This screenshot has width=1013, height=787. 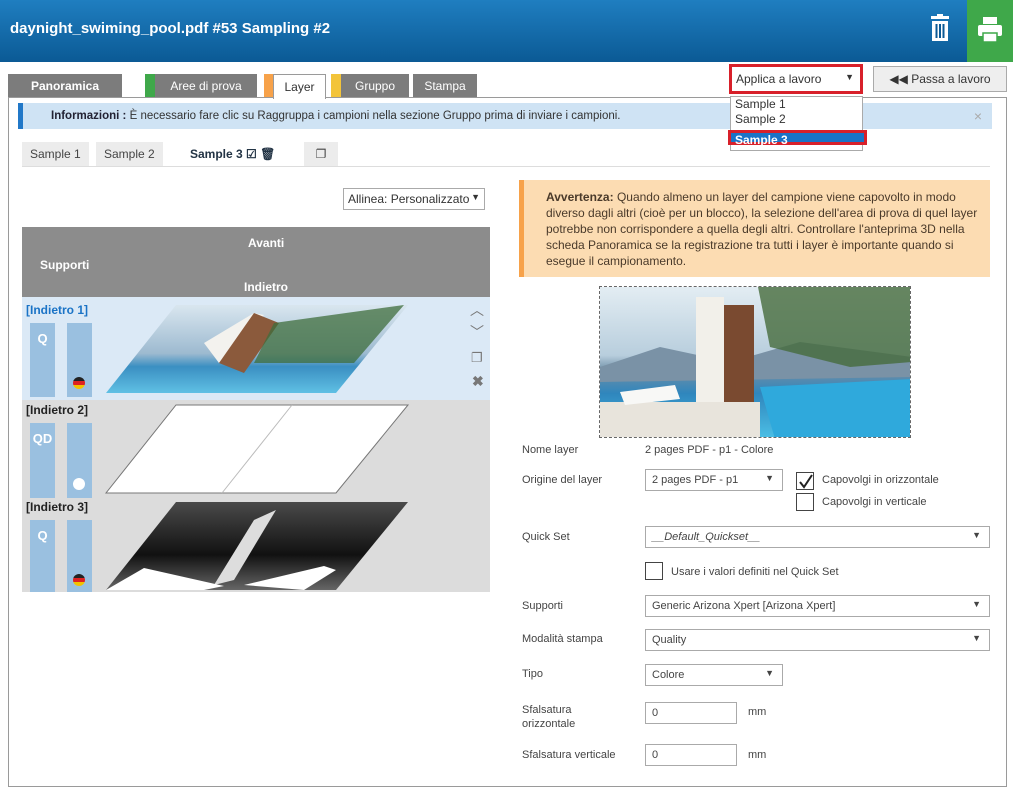 I want to click on divider, so click(x=506, y=166).